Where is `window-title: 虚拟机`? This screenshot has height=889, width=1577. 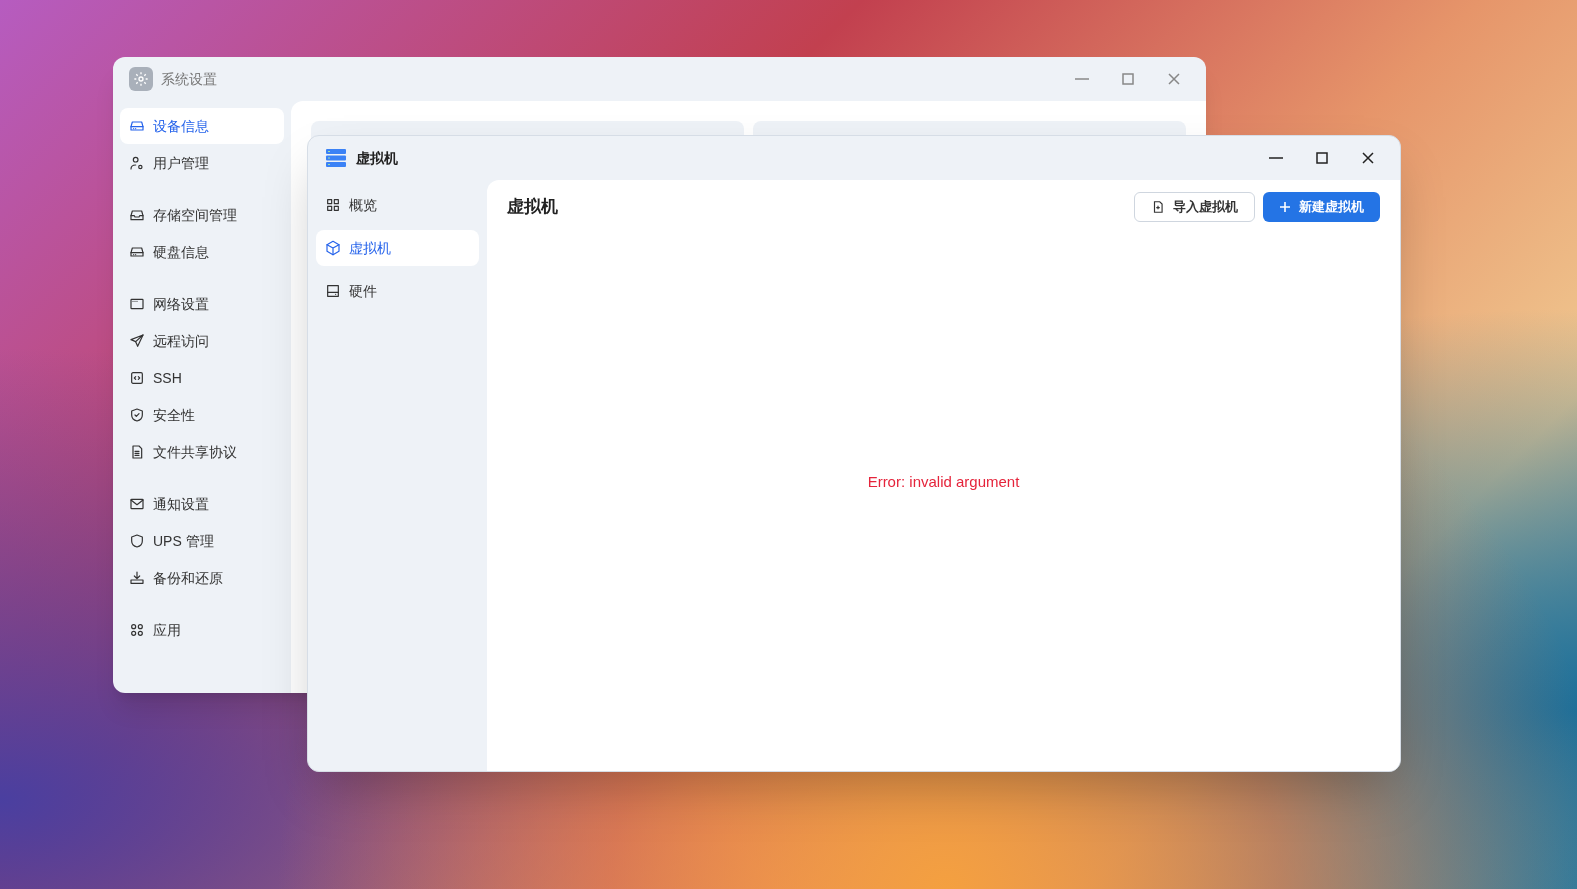 window-title: 虚拟机 is located at coordinates (377, 158).